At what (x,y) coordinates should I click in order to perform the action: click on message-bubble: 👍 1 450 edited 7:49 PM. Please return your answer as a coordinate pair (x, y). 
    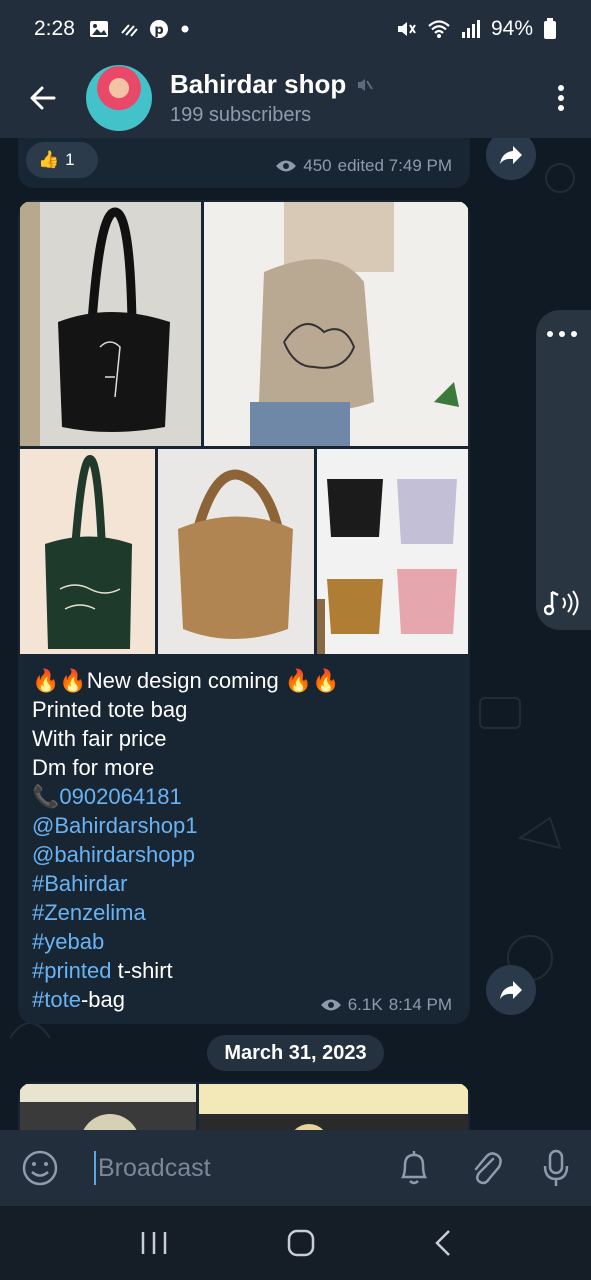
    Looking at the image, I should click on (244, 163).